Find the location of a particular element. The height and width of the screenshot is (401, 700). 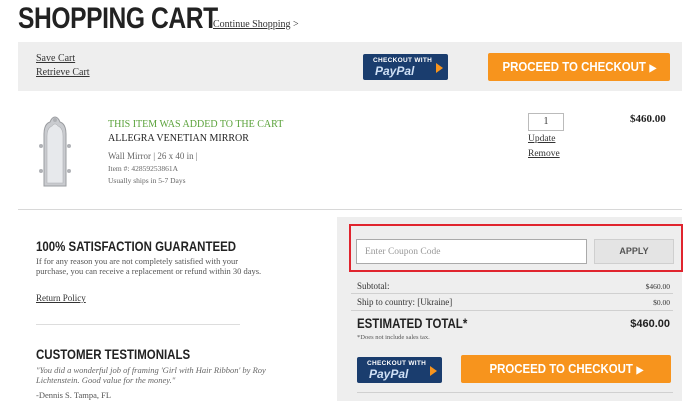

section-divider is located at coordinates (138, 324).